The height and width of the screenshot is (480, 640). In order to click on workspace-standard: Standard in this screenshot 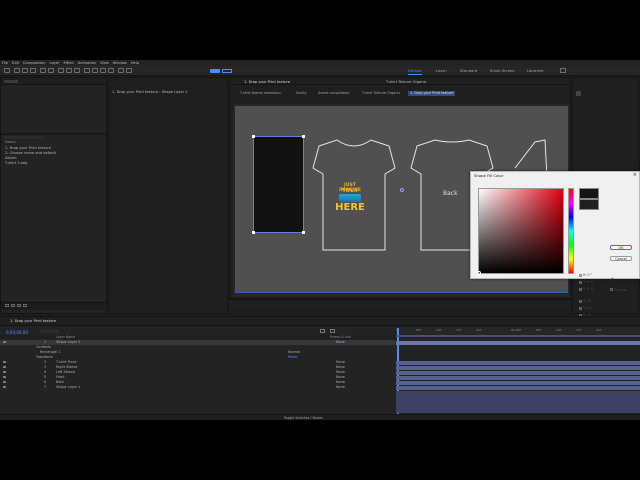, I will do `click(468, 70)`.